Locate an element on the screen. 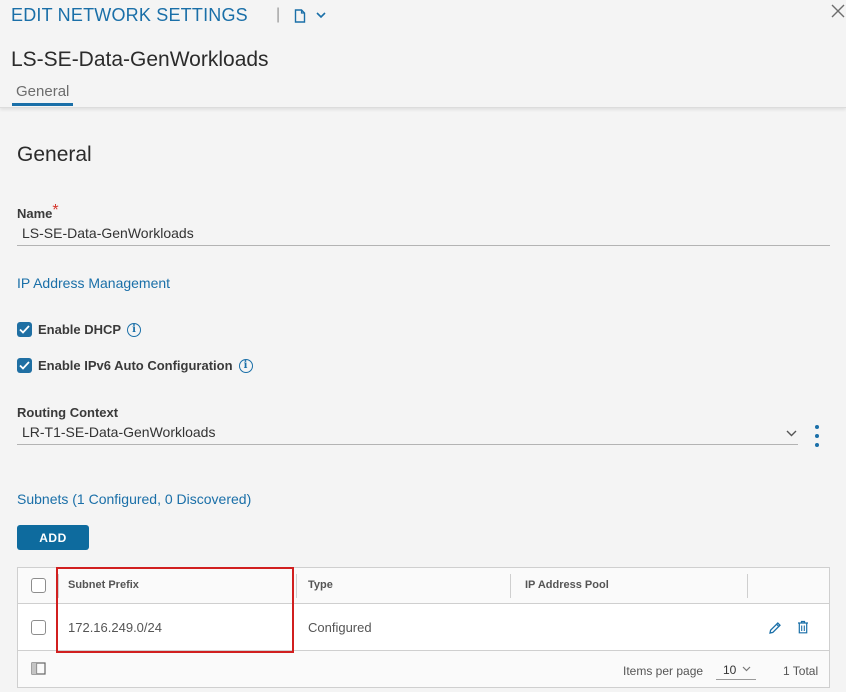 This screenshot has width=846, height=692. enable-dhcp-checkbox is located at coordinates (24, 329).